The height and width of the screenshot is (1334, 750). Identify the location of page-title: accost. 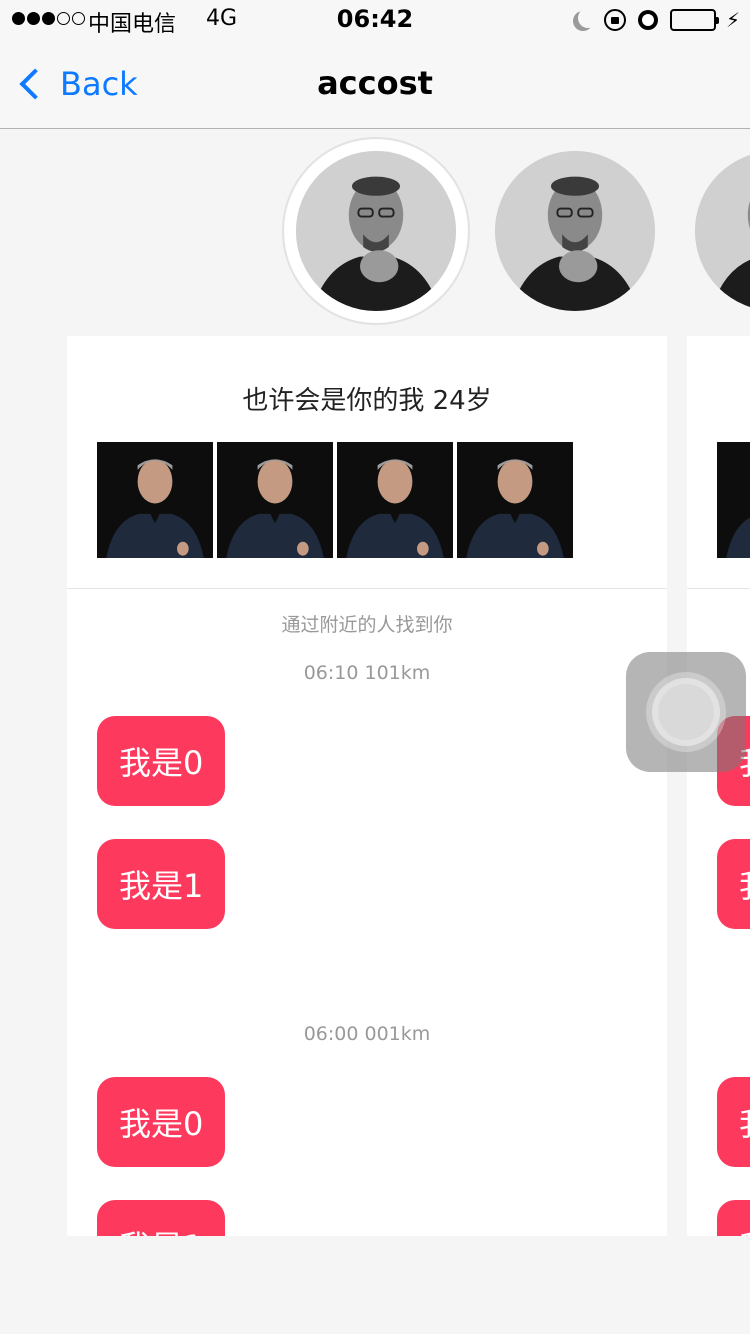
(375, 83).